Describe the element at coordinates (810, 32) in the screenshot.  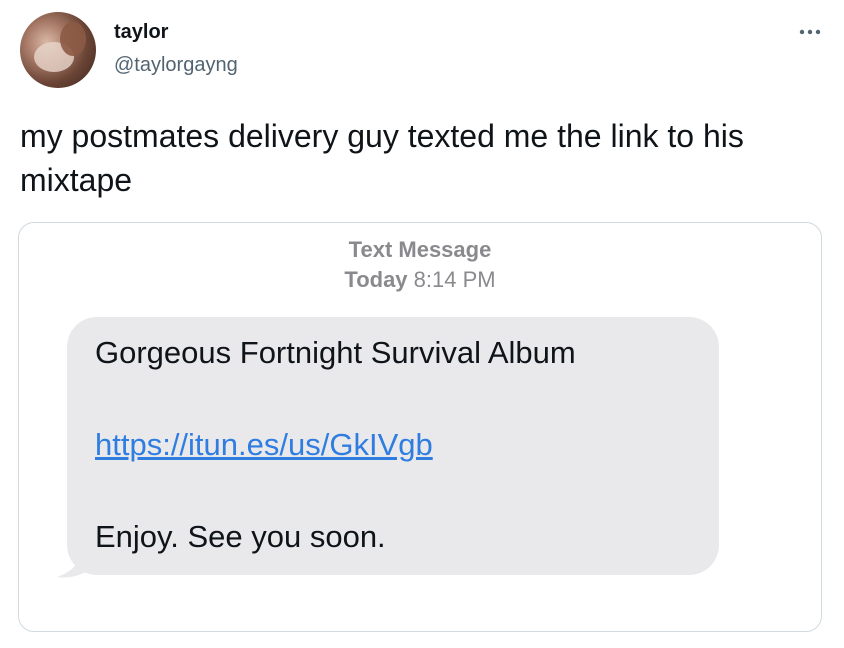
I see `more-horizontal-icon` at that location.